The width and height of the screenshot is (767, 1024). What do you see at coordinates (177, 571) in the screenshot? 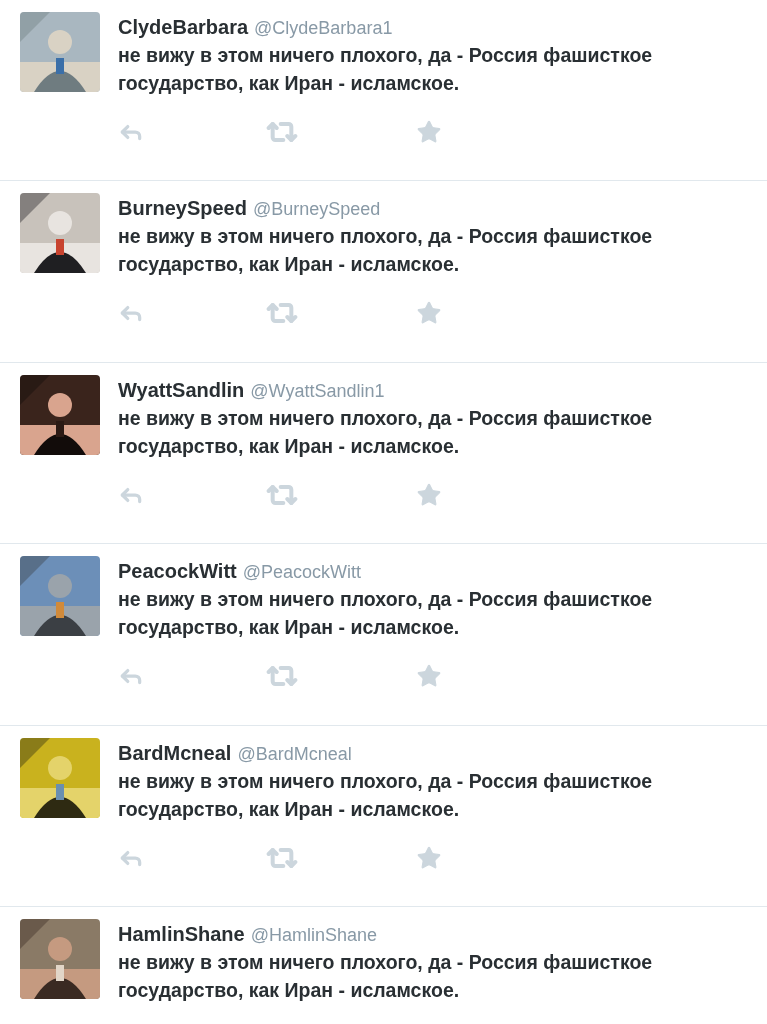
I see `user-name: PeacockWitt` at bounding box center [177, 571].